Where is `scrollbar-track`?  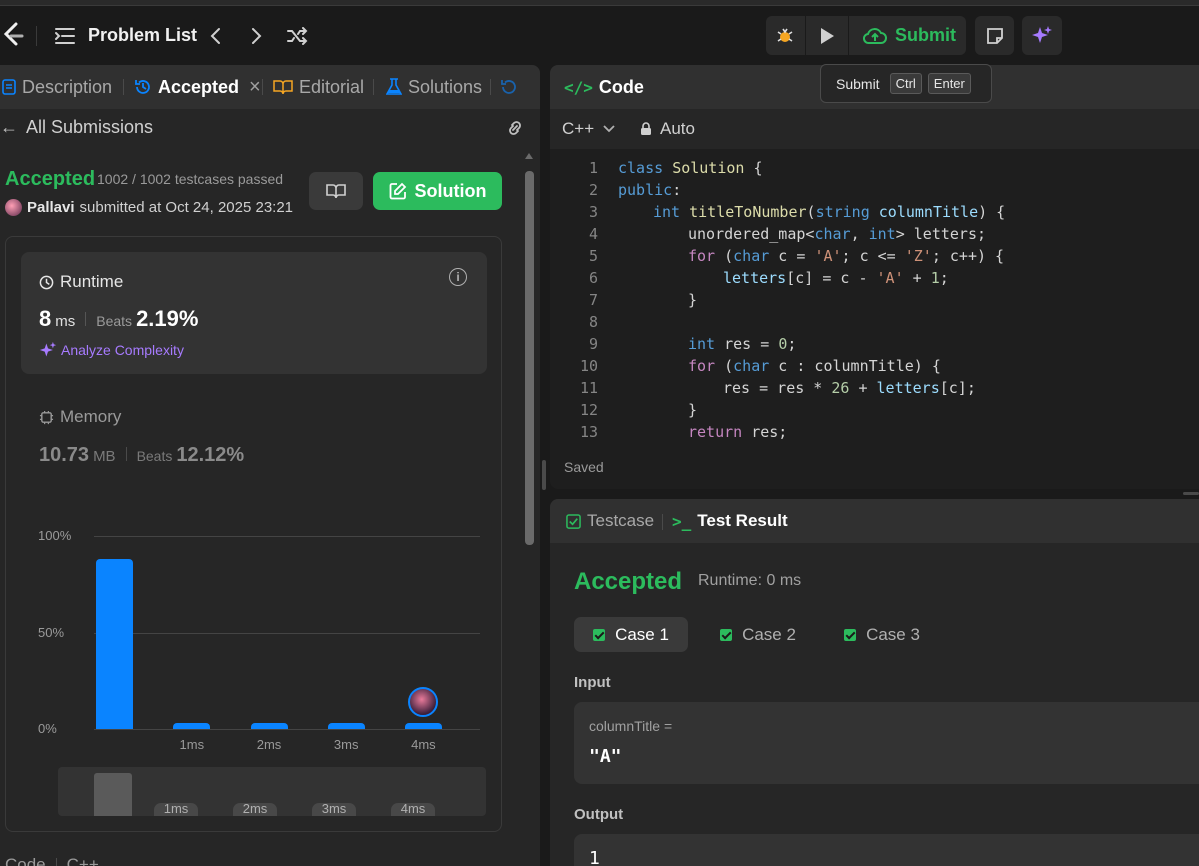 scrollbar-track is located at coordinates (529, 509).